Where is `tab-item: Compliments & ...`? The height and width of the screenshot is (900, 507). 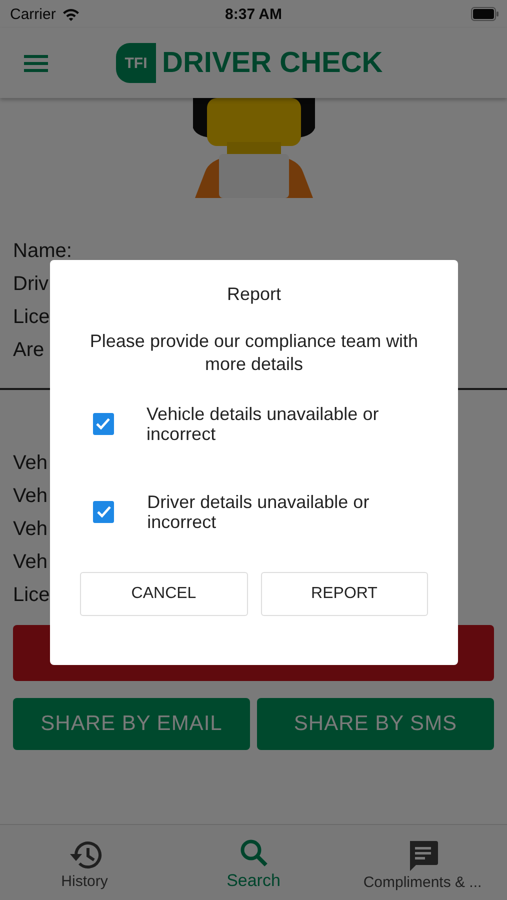 tab-item: Compliments & ... is located at coordinates (422, 862).